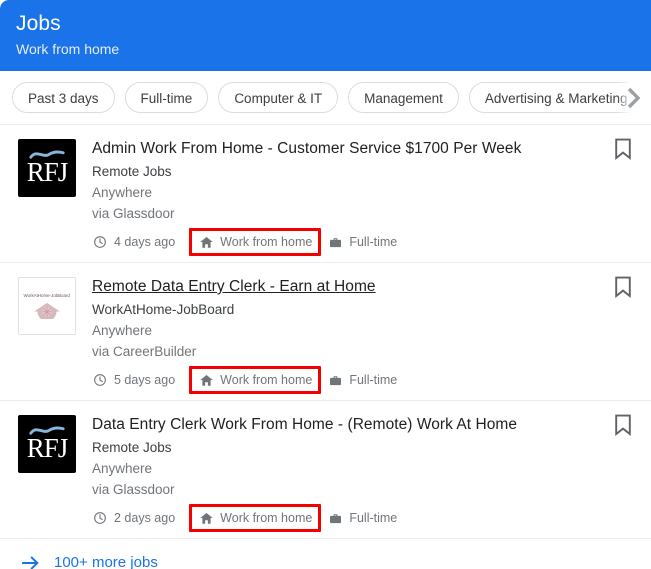 The height and width of the screenshot is (569, 651). I want to click on page-title: Jobs, so click(38, 23).